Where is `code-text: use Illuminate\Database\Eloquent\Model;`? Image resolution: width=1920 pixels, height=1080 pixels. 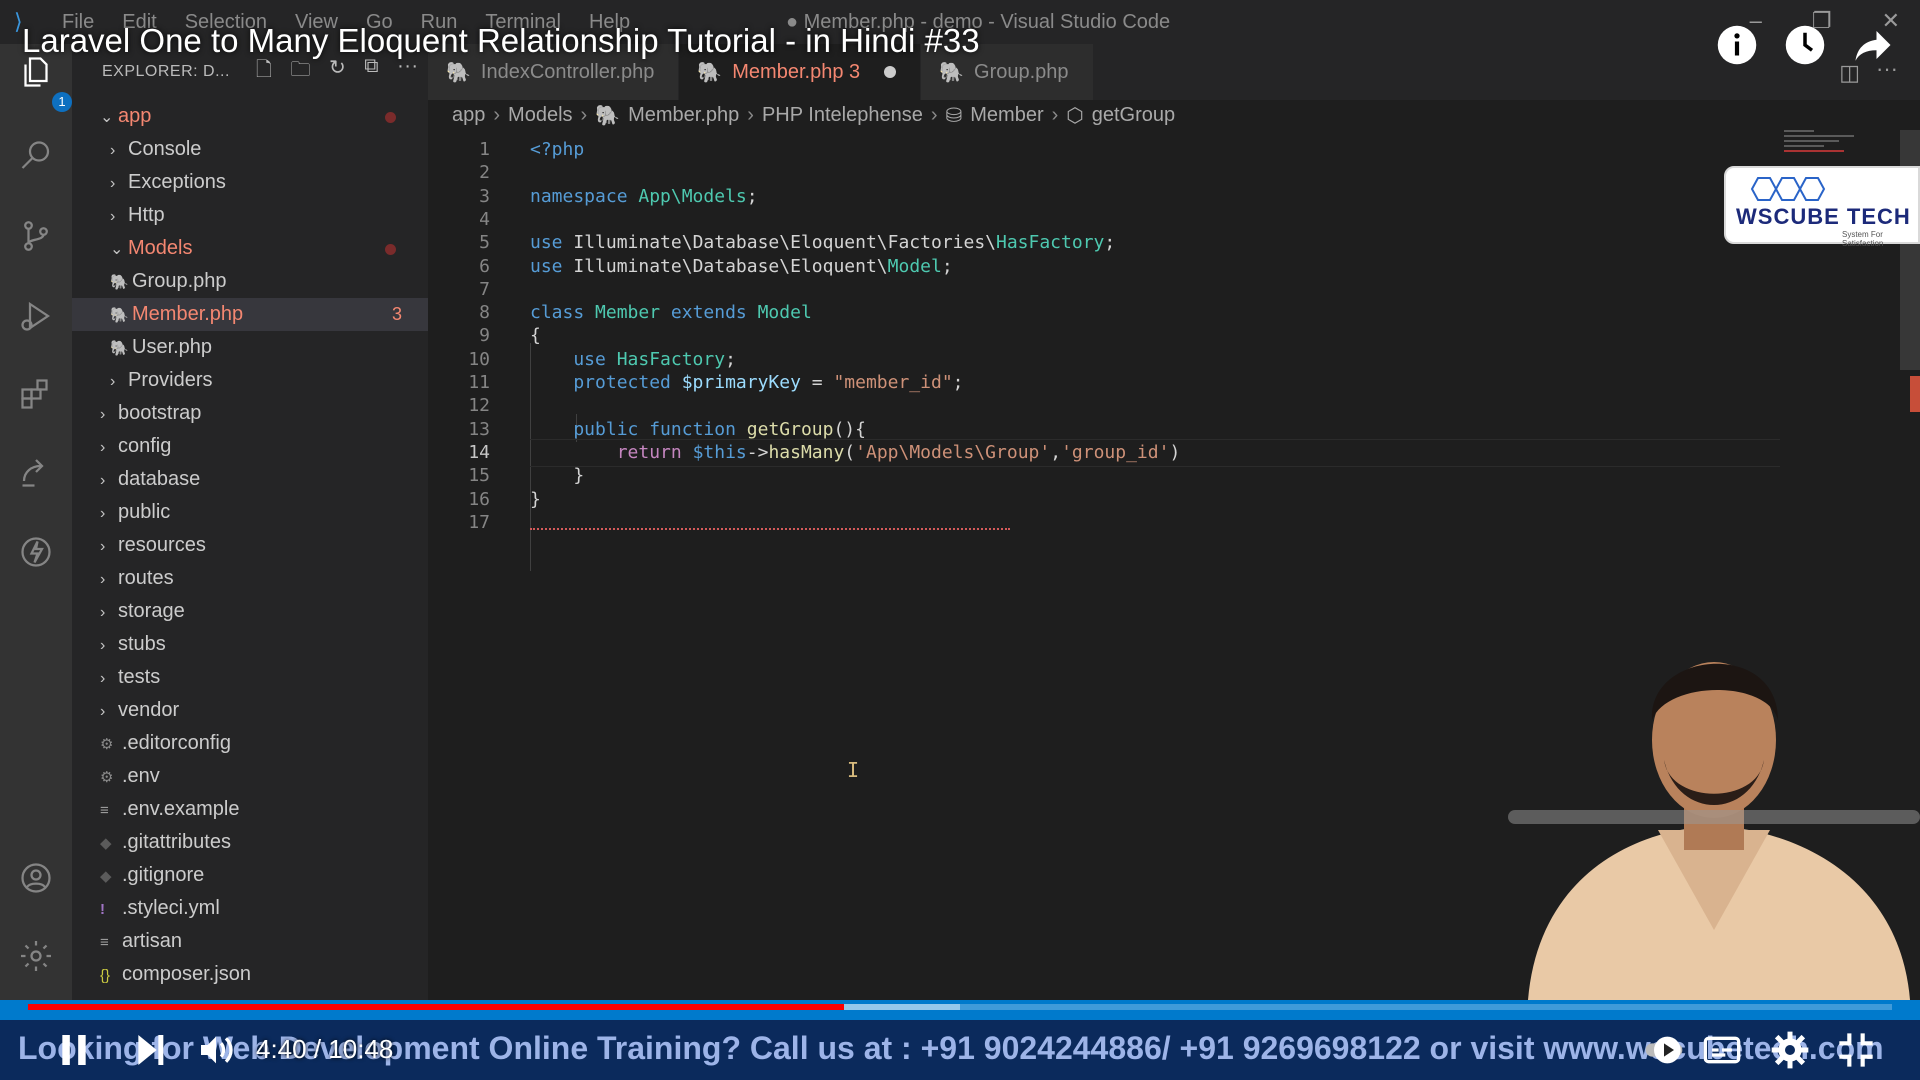 code-text: use Illuminate\Database\Eloquent\Model; is located at coordinates (741, 266).